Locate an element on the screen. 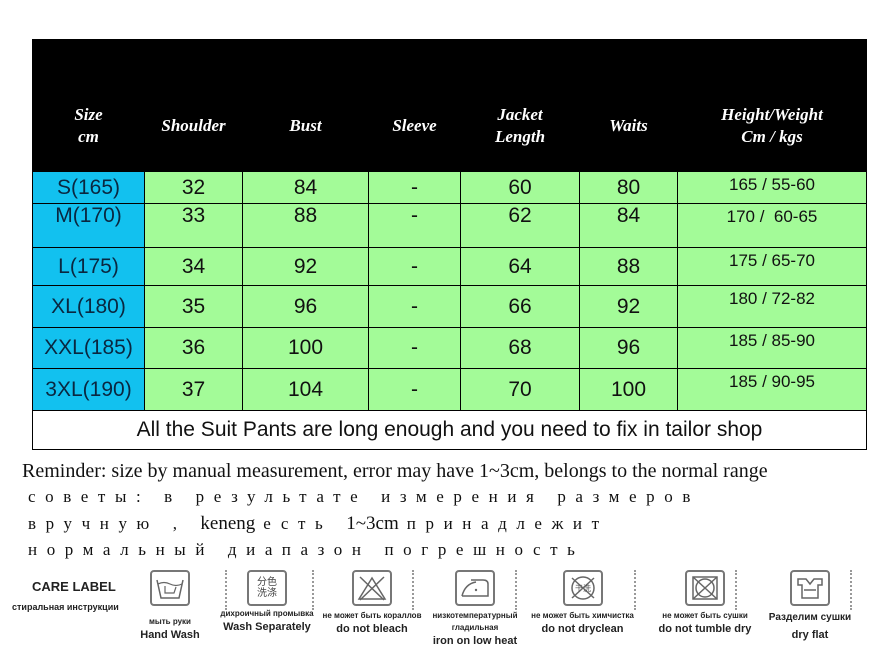 The height and width of the screenshot is (666, 889). bust-cell: 104 is located at coordinates (305, 389).